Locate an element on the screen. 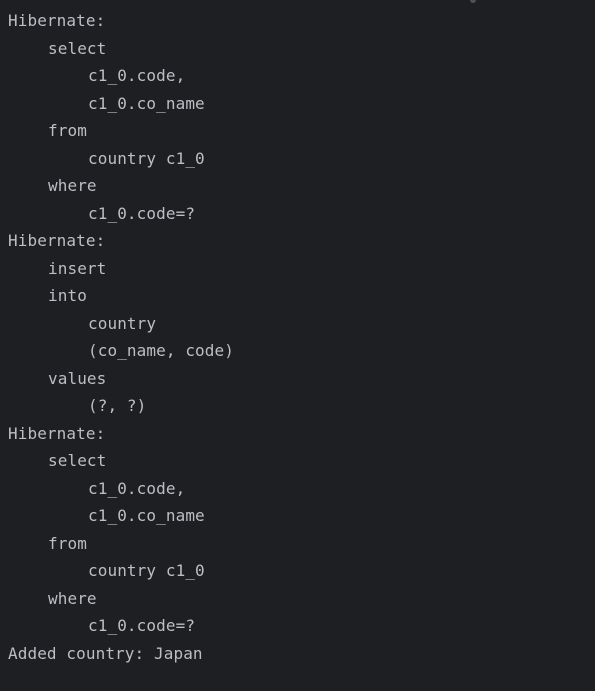 The image size is (595, 691). scroll-marker is located at coordinates (473, 1).